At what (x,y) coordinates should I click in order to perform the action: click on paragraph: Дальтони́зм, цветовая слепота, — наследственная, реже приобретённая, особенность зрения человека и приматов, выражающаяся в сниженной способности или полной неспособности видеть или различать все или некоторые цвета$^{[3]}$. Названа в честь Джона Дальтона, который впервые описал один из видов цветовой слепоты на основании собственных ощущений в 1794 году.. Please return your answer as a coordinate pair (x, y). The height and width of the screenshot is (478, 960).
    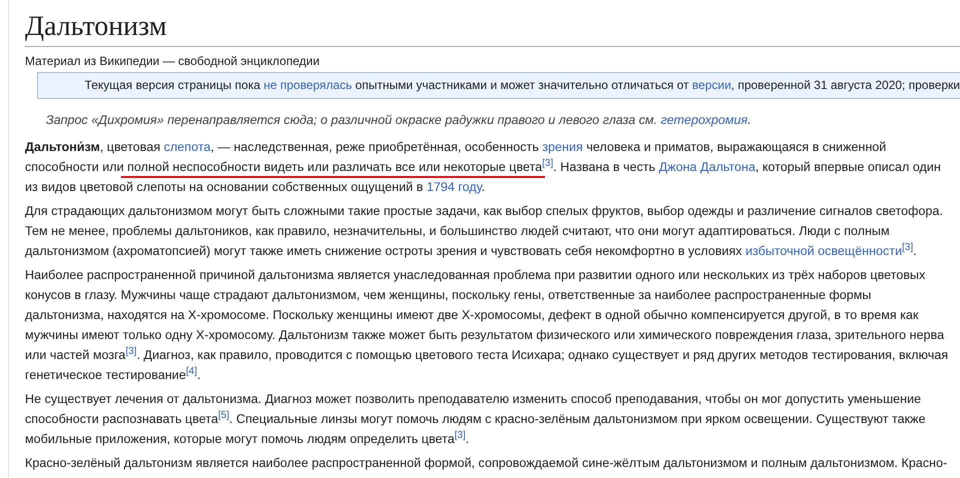
    Looking at the image, I should click on (483, 167).